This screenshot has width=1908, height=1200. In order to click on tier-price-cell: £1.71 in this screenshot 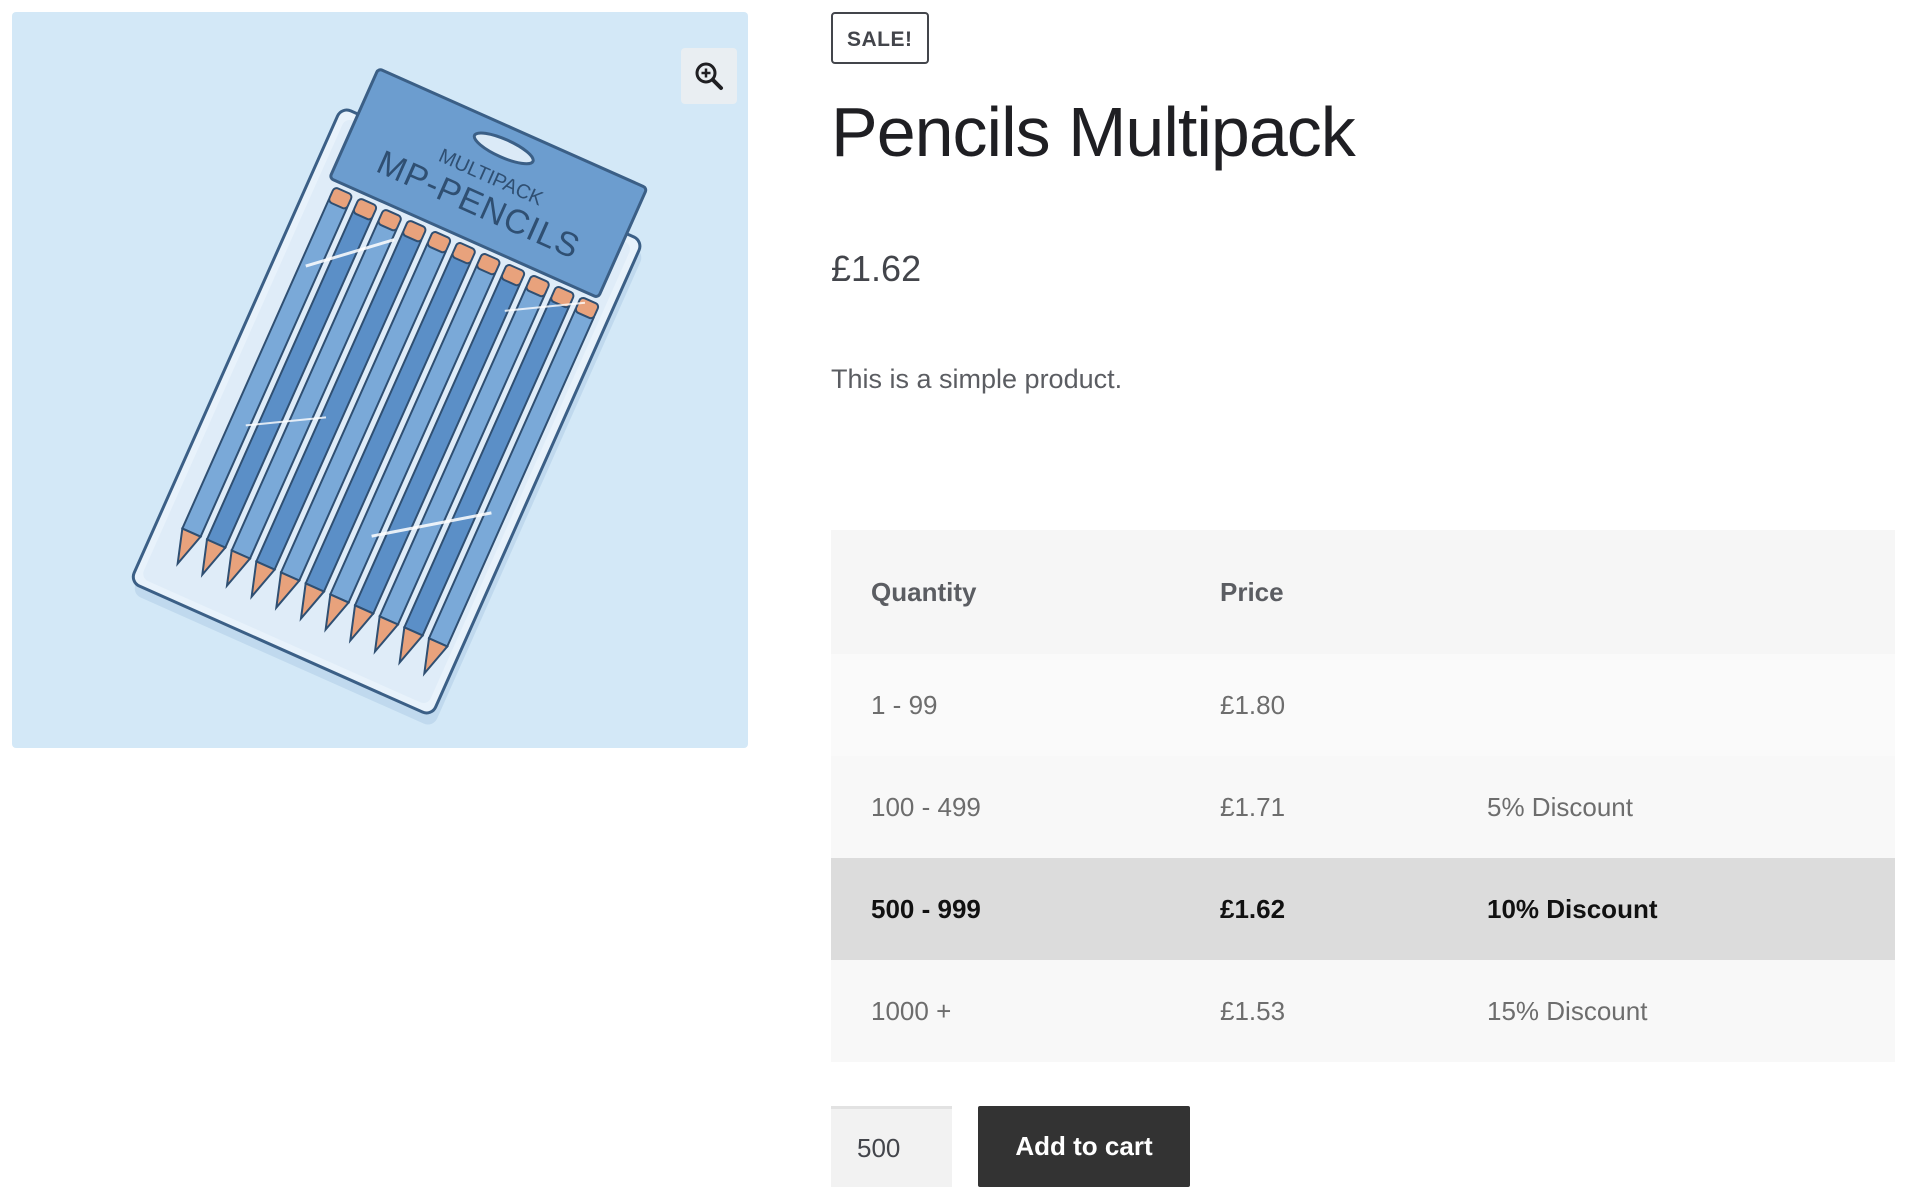, I will do `click(1253, 806)`.